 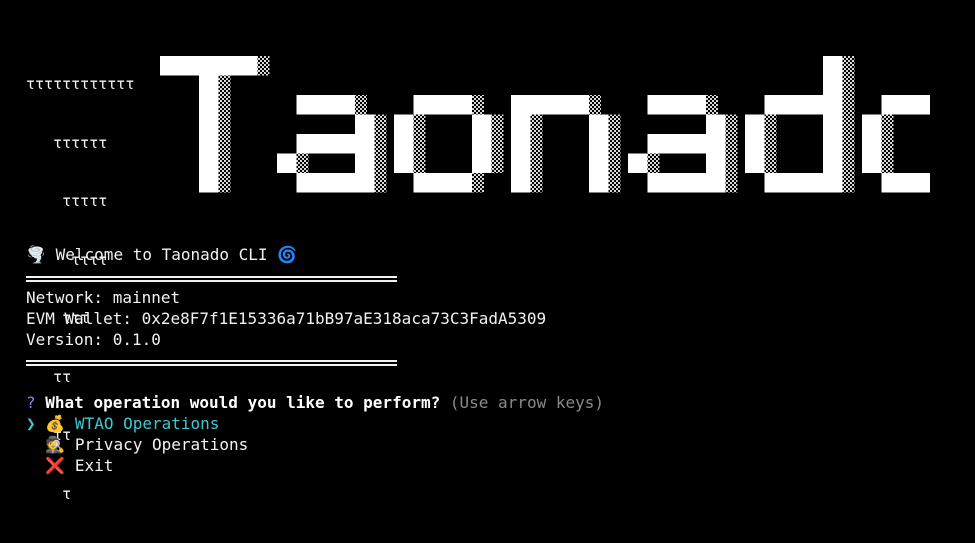 What do you see at coordinates (55, 444) in the screenshot?
I see `detective-icon: 🕵️` at bounding box center [55, 444].